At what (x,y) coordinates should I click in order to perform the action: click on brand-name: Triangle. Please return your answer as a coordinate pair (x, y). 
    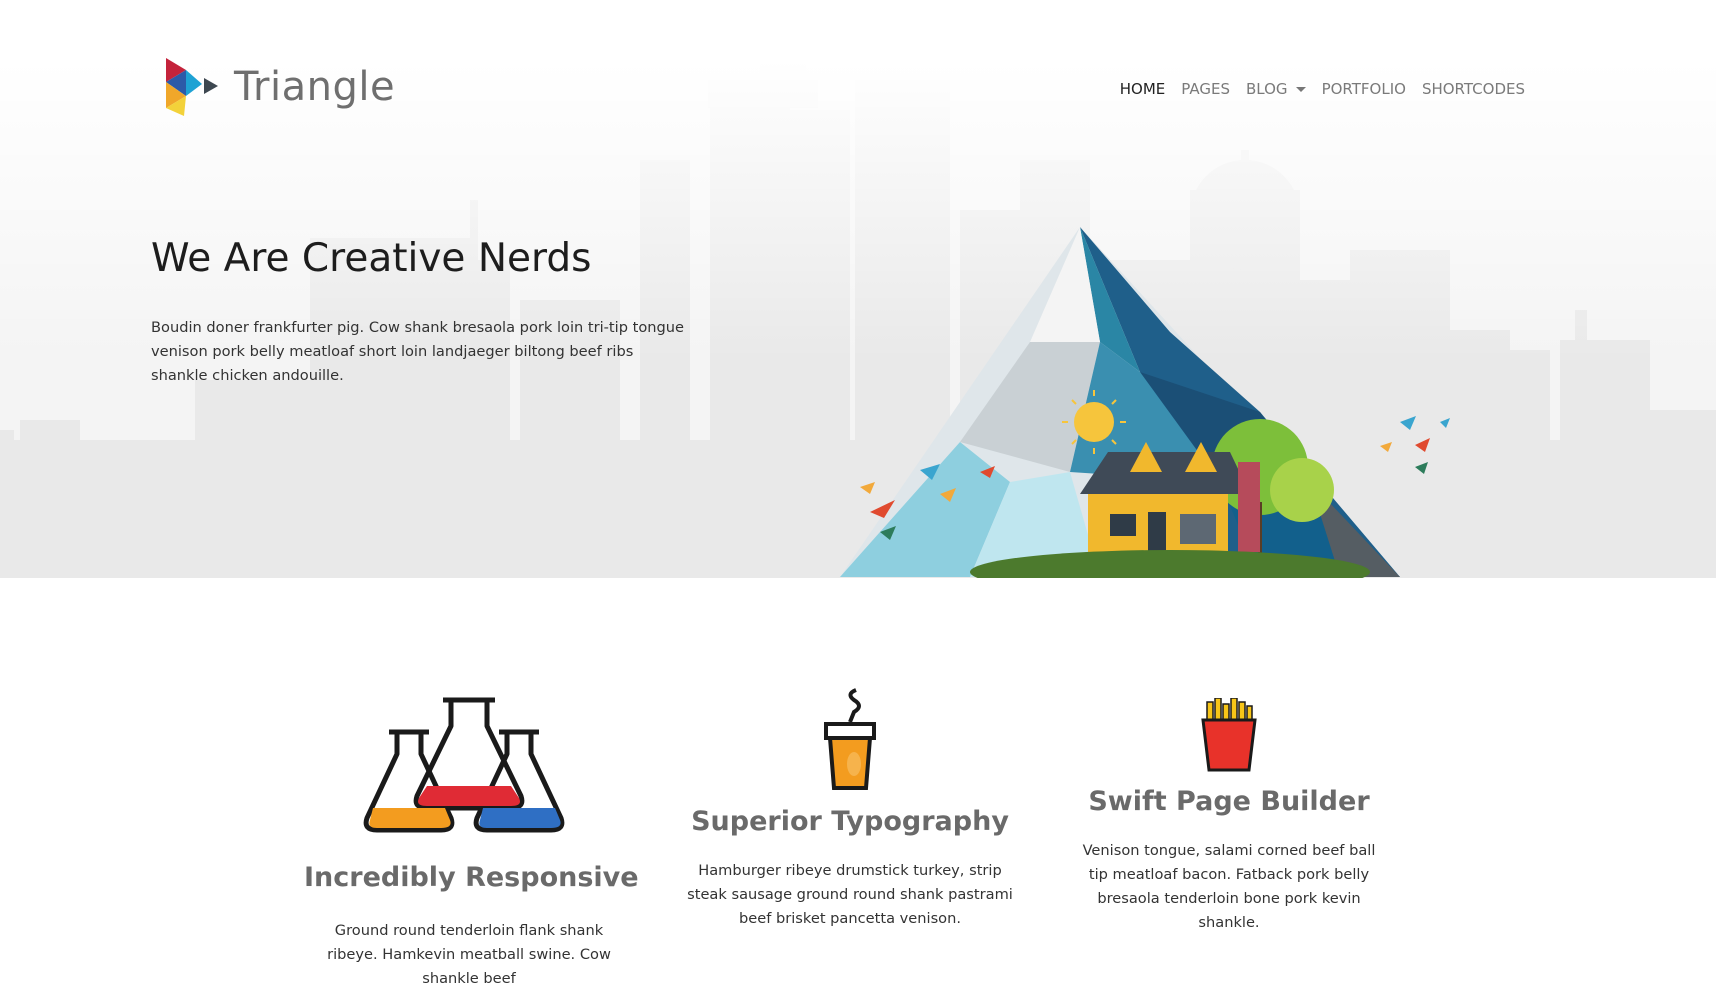
    Looking at the image, I should click on (315, 87).